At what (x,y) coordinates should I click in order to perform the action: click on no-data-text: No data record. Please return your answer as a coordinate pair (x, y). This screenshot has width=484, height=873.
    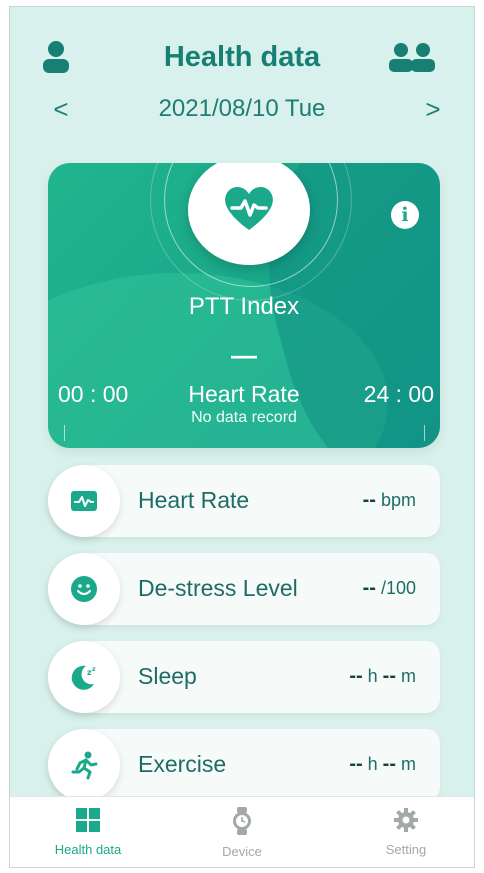
    Looking at the image, I should click on (244, 417).